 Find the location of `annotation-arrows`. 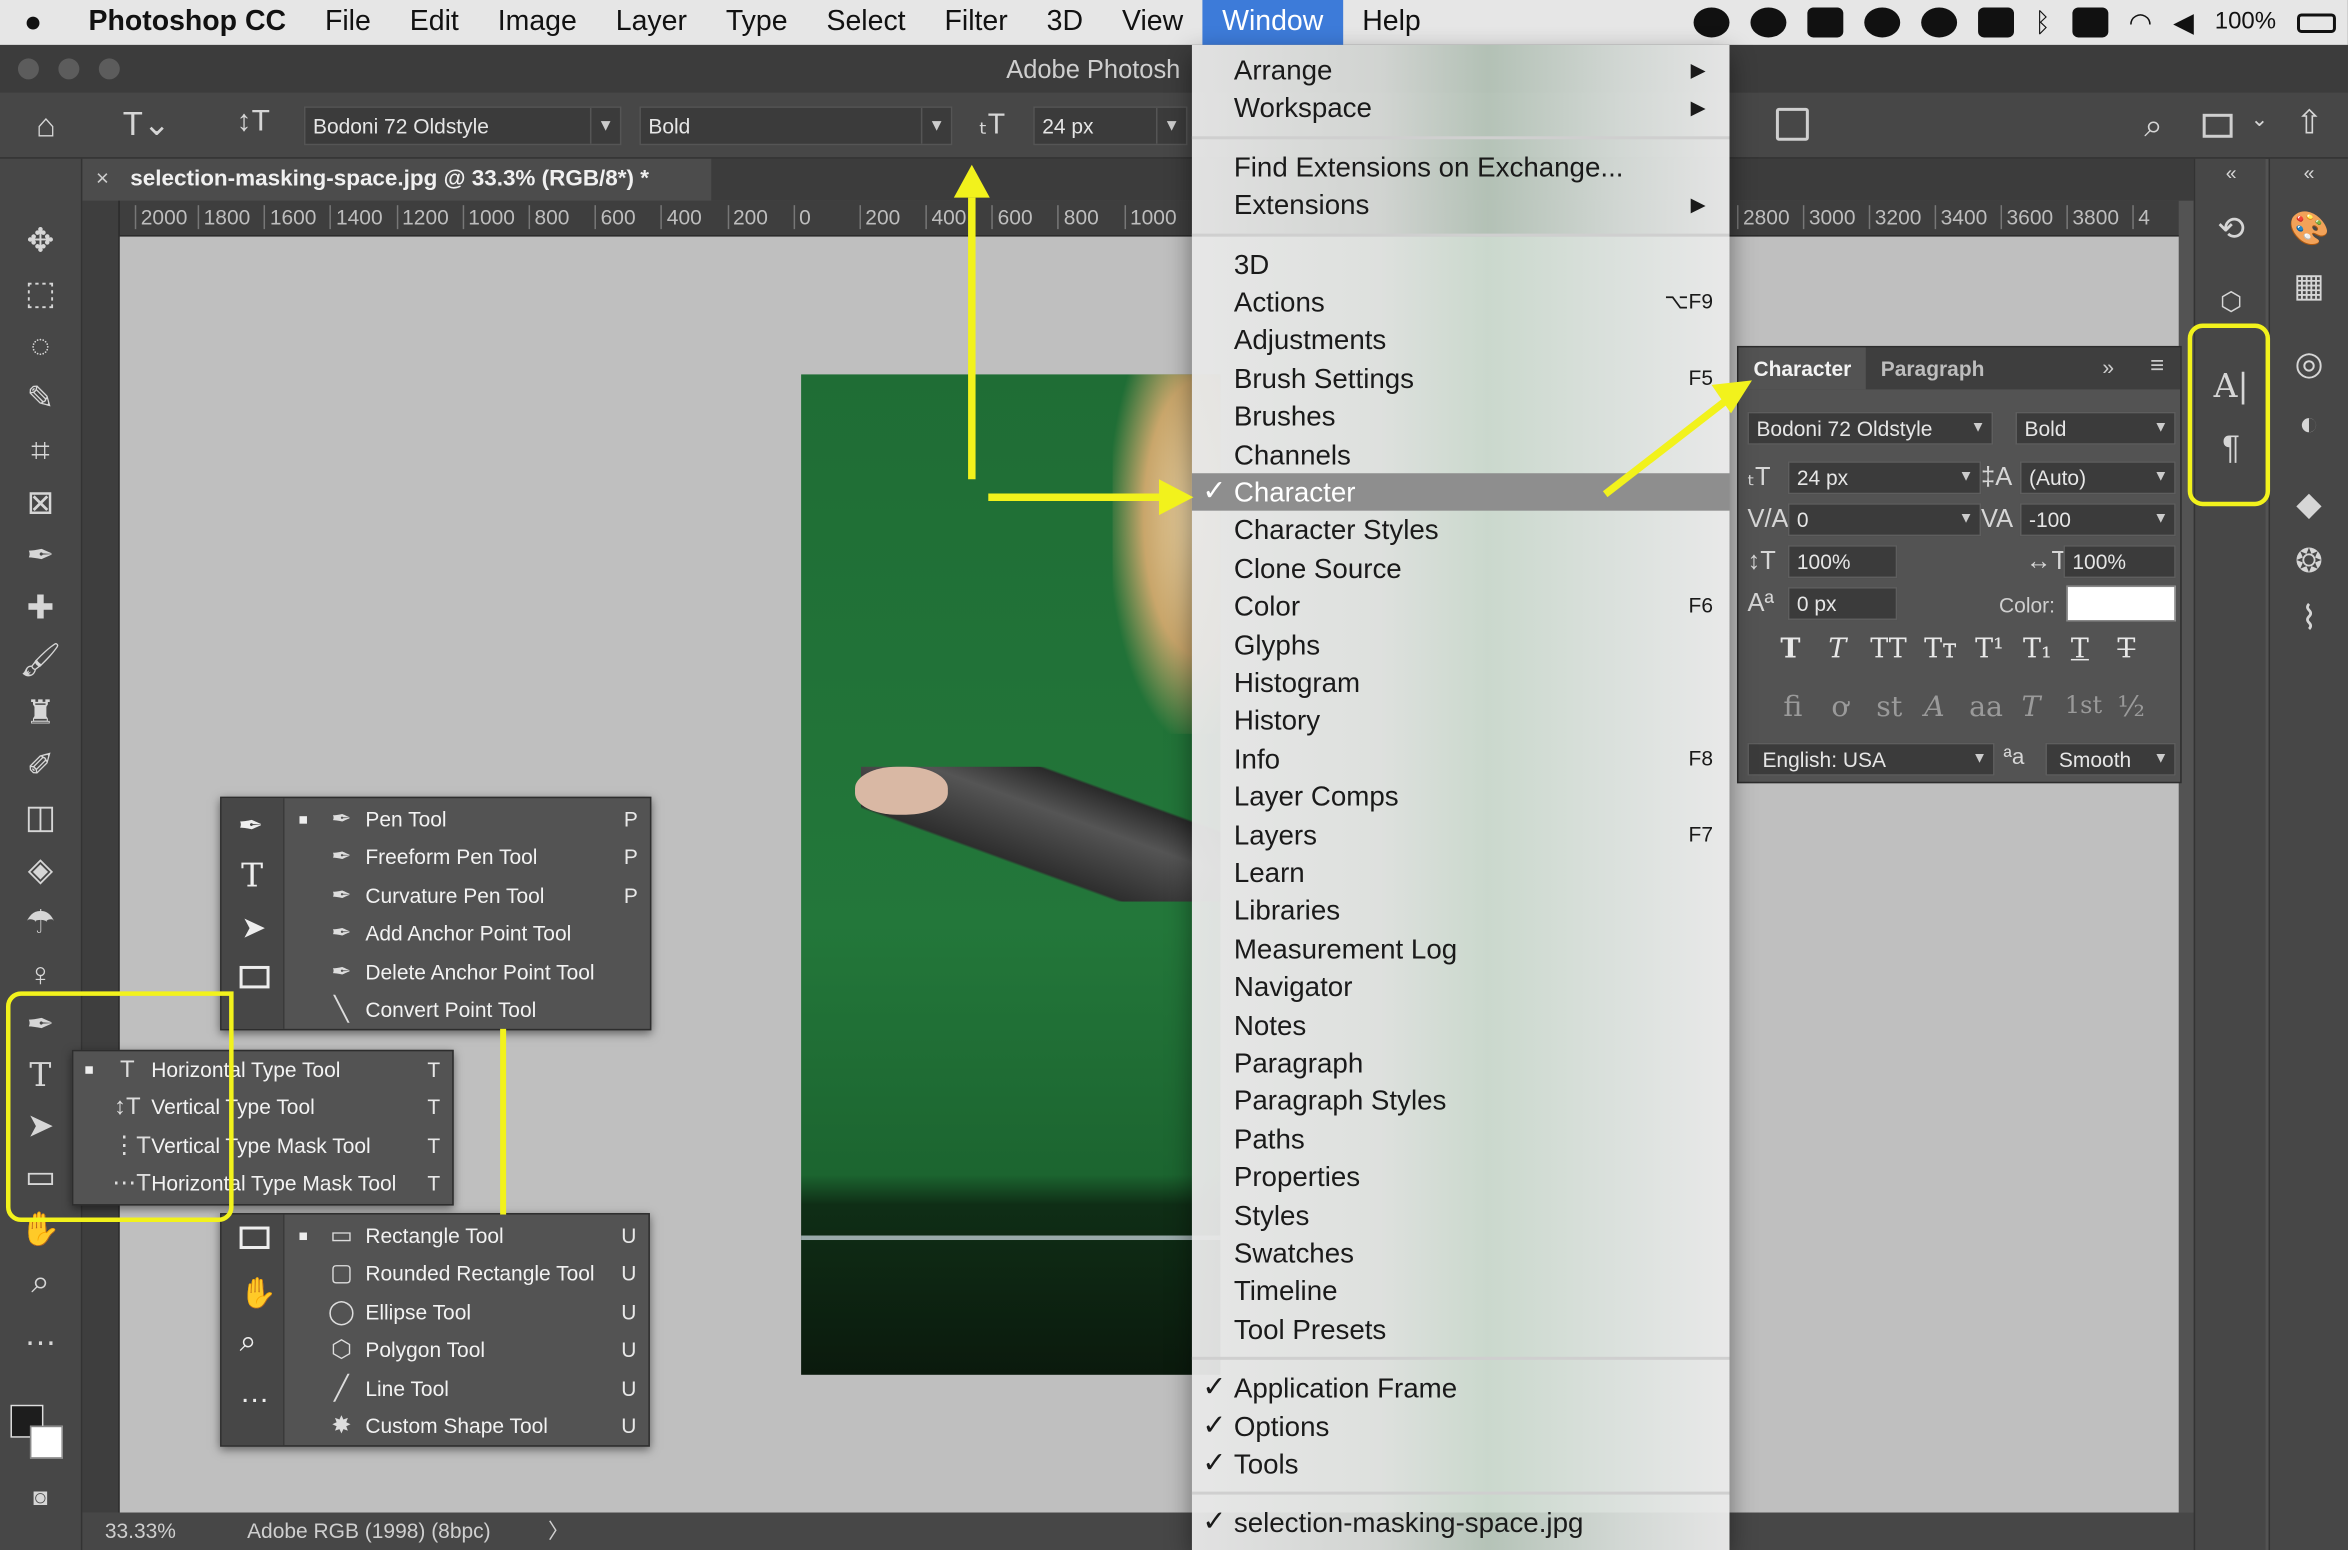

annotation-arrows is located at coordinates (1352, 340).